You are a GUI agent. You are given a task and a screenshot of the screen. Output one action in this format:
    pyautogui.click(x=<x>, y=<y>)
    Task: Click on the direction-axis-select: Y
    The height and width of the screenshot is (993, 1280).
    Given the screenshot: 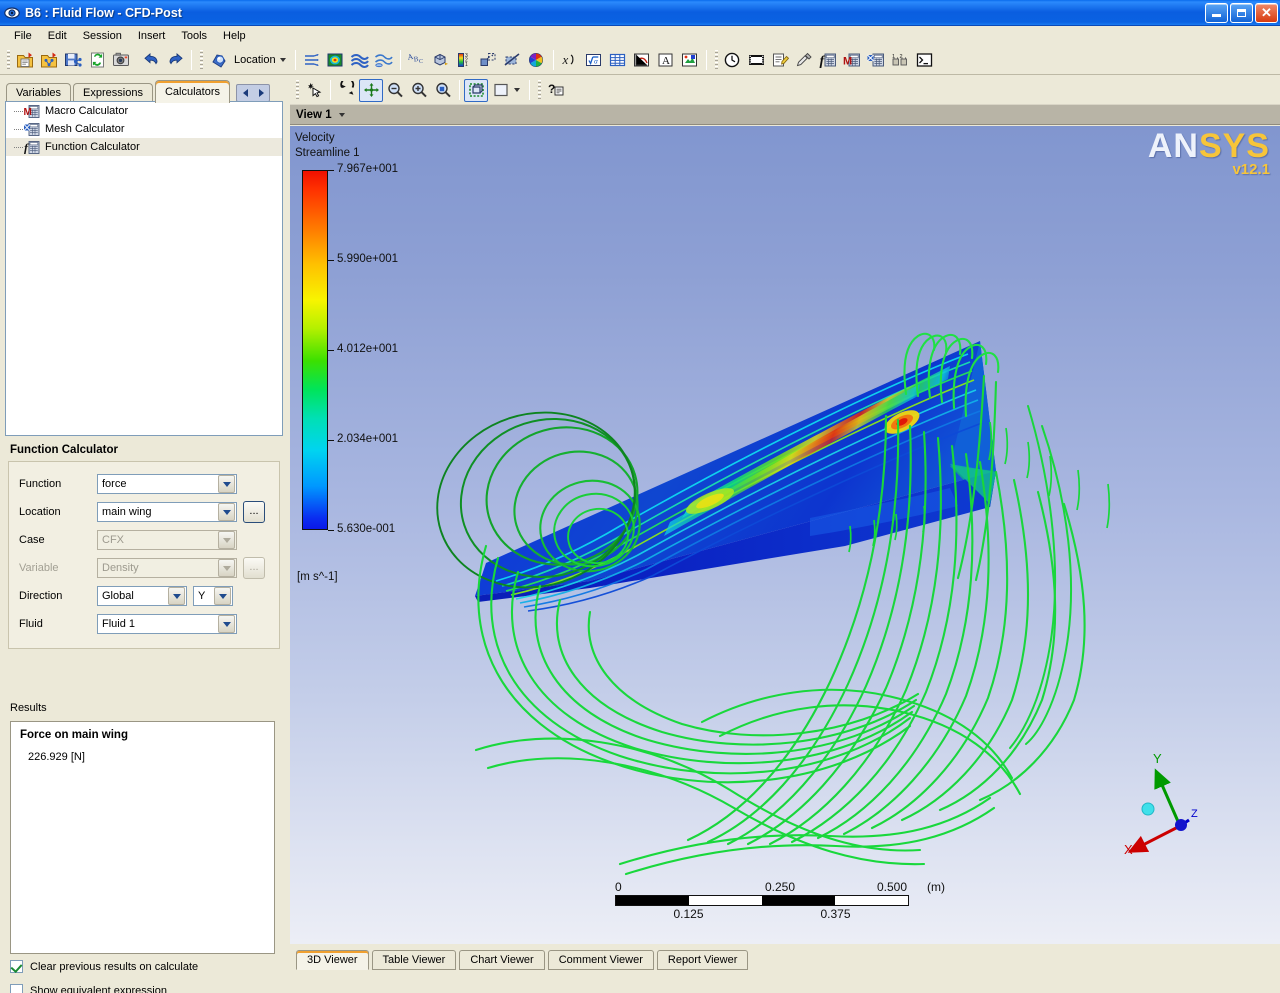 What is the action you would take?
    pyautogui.click(x=213, y=596)
    